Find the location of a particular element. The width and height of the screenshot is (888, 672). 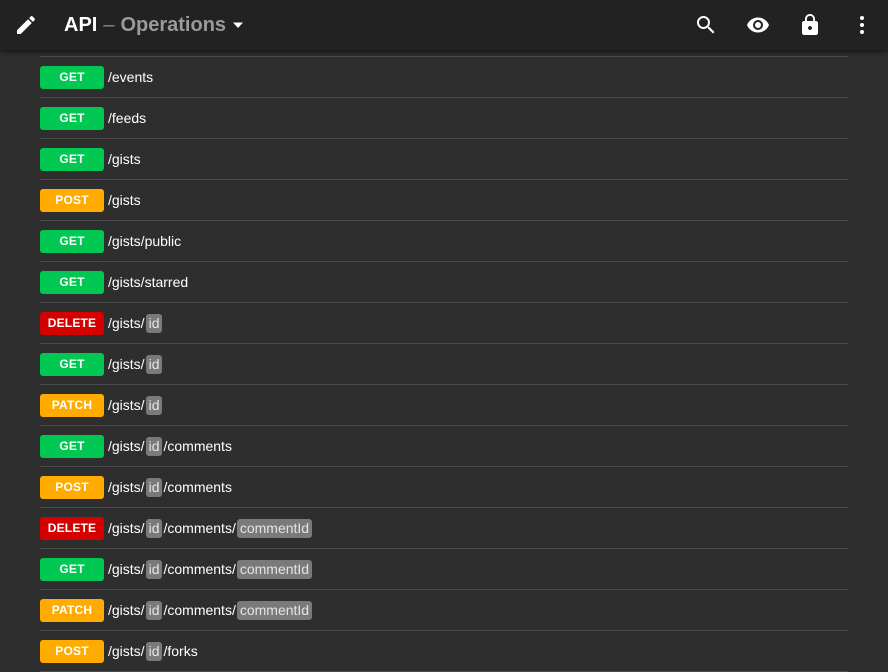

more-vert-icon is located at coordinates (862, 25).